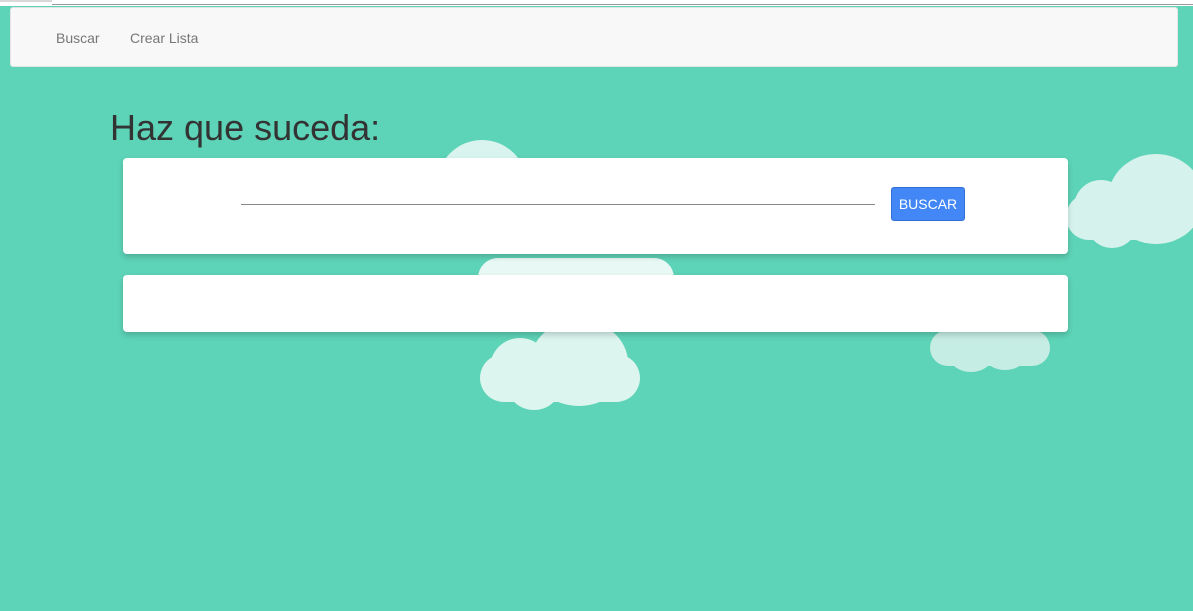 This screenshot has width=1193, height=611. What do you see at coordinates (595, 206) in the screenshot?
I see `search-card: BUSCAR` at bounding box center [595, 206].